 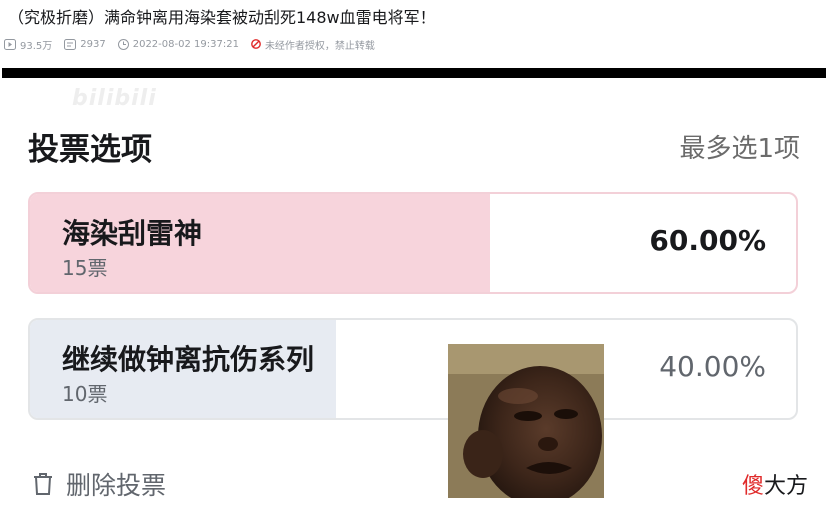 I want to click on trash-icon, so click(x=43, y=484).